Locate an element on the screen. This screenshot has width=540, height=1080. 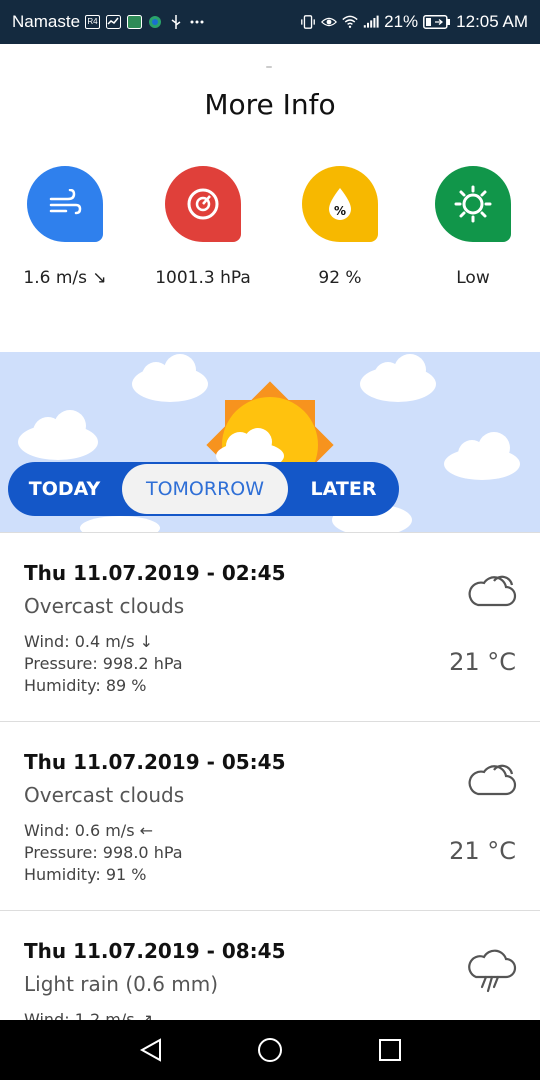
forecast-wind: Wind: 0.6 m/s ← is located at coordinates (89, 830).